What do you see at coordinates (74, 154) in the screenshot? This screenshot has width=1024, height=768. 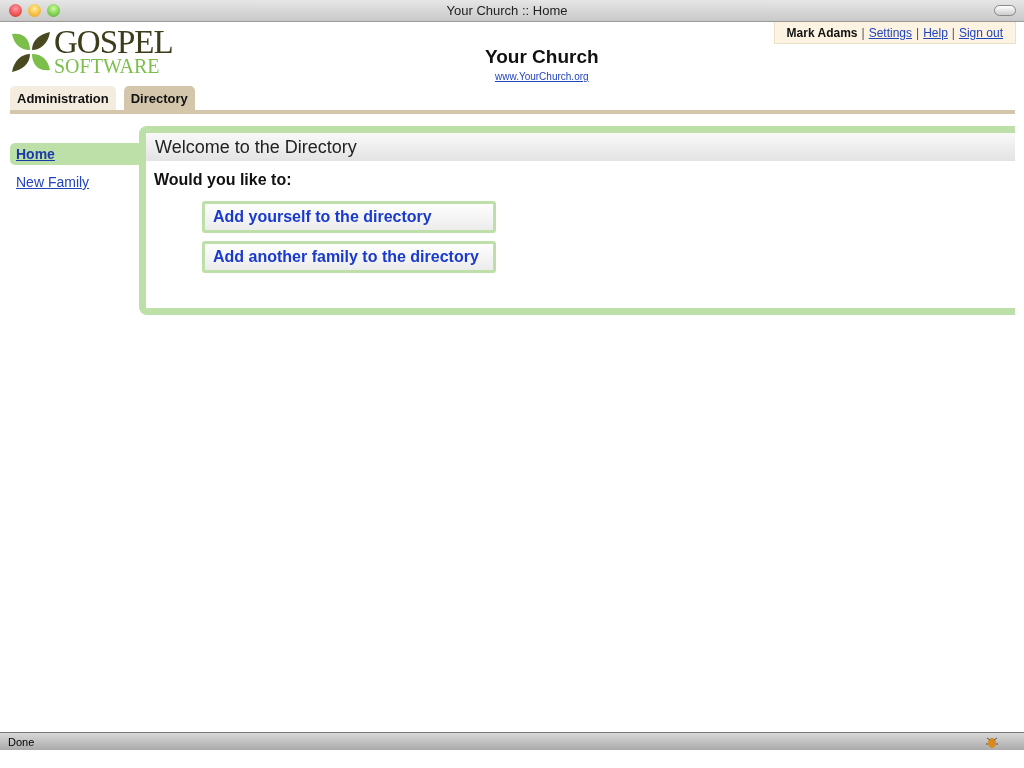 I see `sidebar-item: Home` at bounding box center [74, 154].